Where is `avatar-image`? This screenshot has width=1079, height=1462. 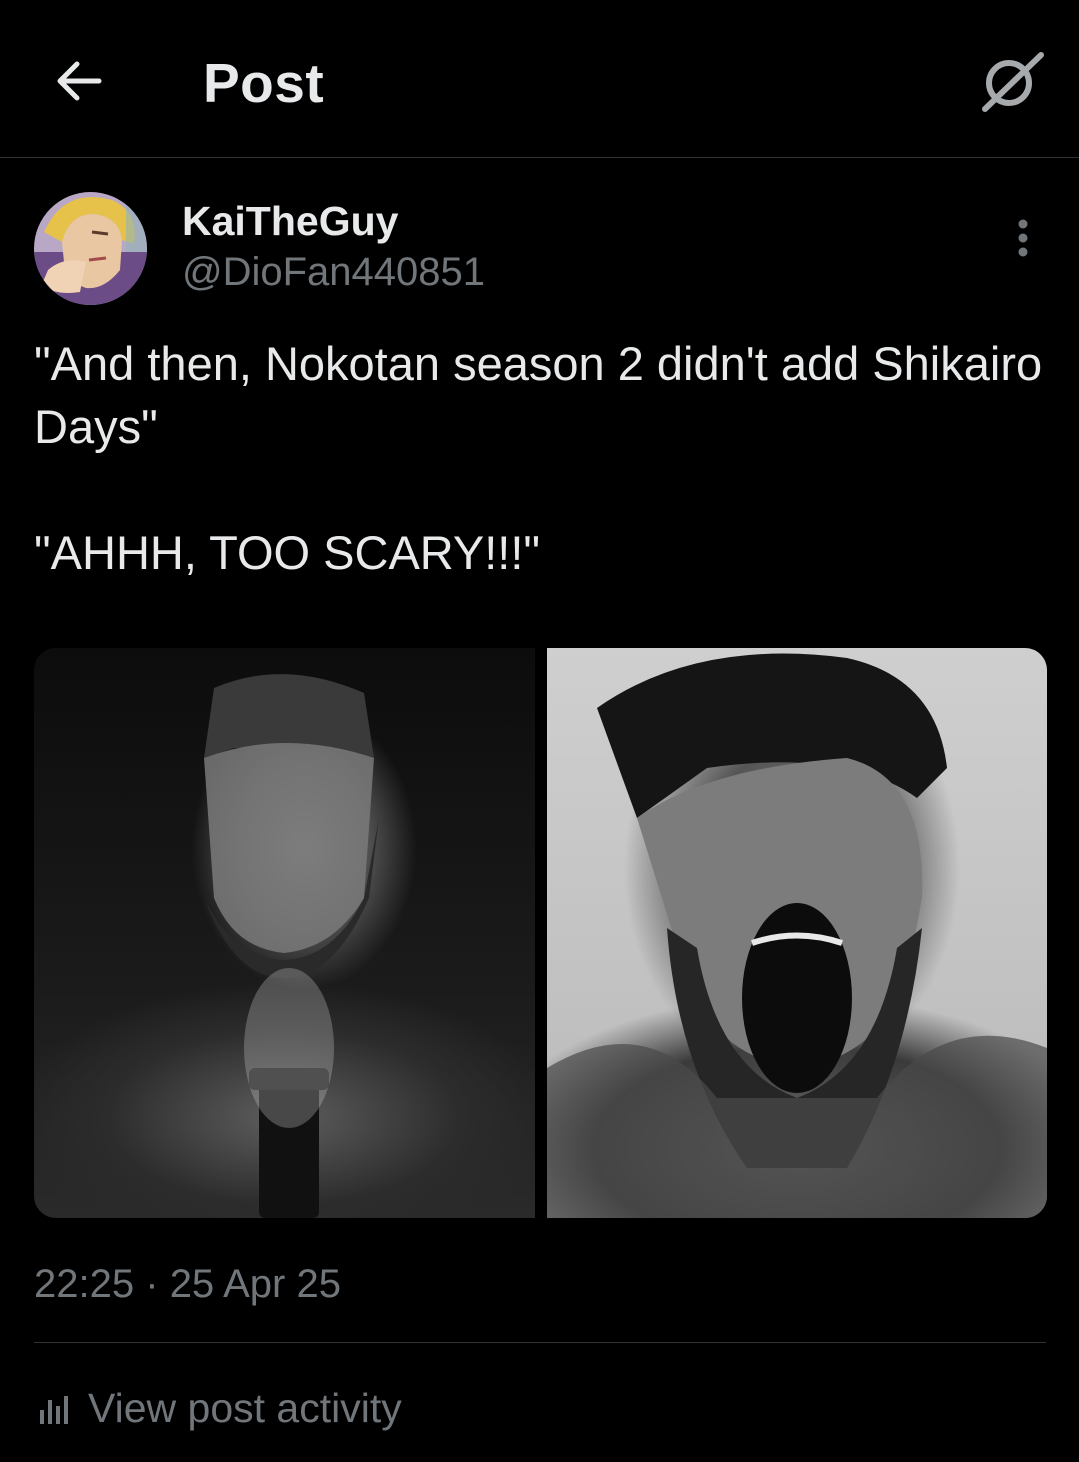 avatar-image is located at coordinates (90, 248).